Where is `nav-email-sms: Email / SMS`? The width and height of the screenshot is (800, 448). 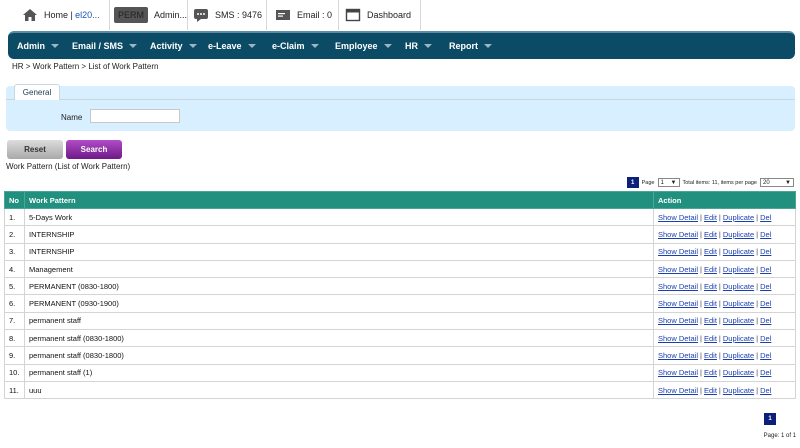
nav-email-sms: Email / SMS is located at coordinates (105, 46).